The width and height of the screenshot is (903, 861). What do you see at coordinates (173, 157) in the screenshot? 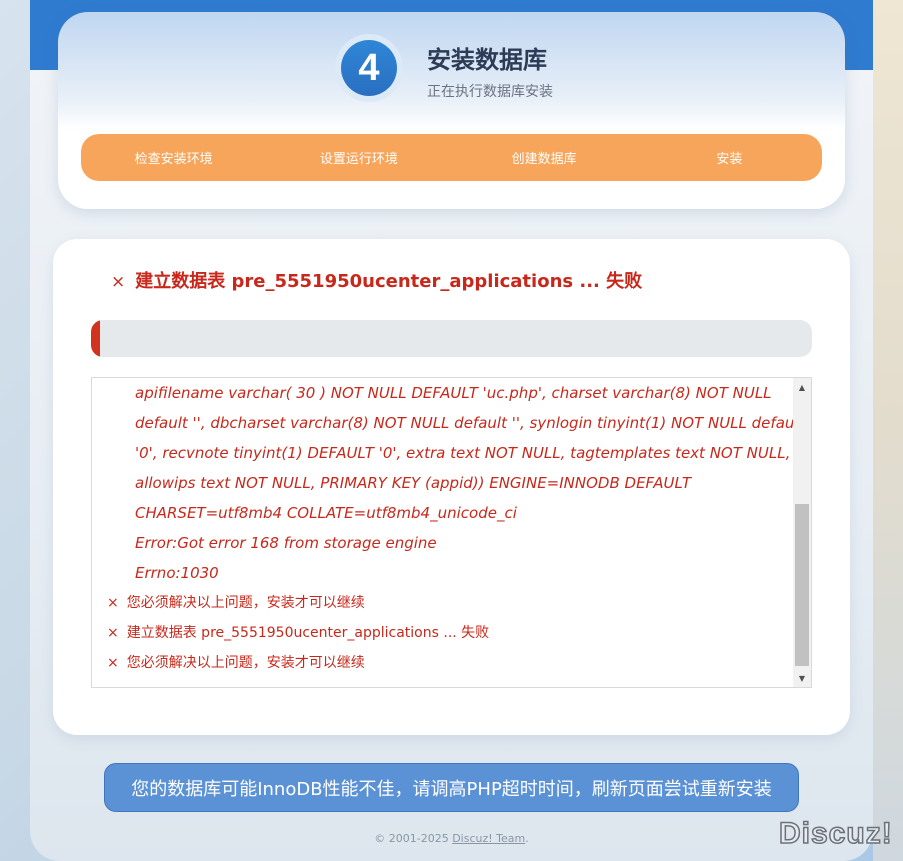
I see `nav-item-check-environment: 检查安装环境` at bounding box center [173, 157].